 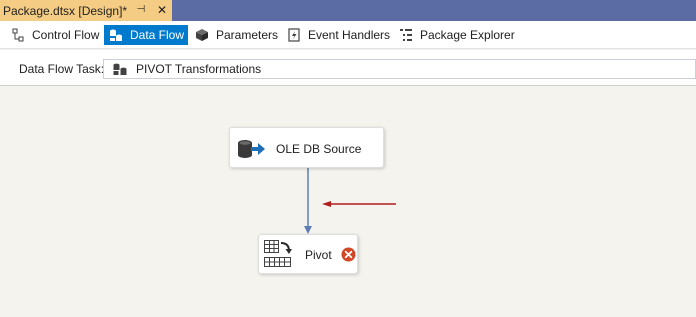 I want to click on close-icon: ✕, so click(x=162, y=10).